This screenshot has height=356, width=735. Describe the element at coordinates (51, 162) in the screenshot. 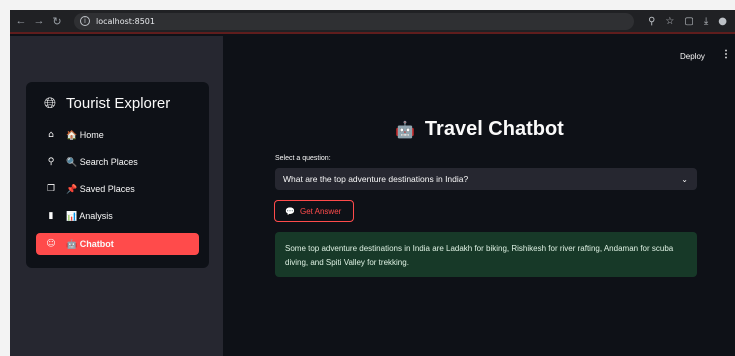

I see `search-icon: ⚲` at that location.